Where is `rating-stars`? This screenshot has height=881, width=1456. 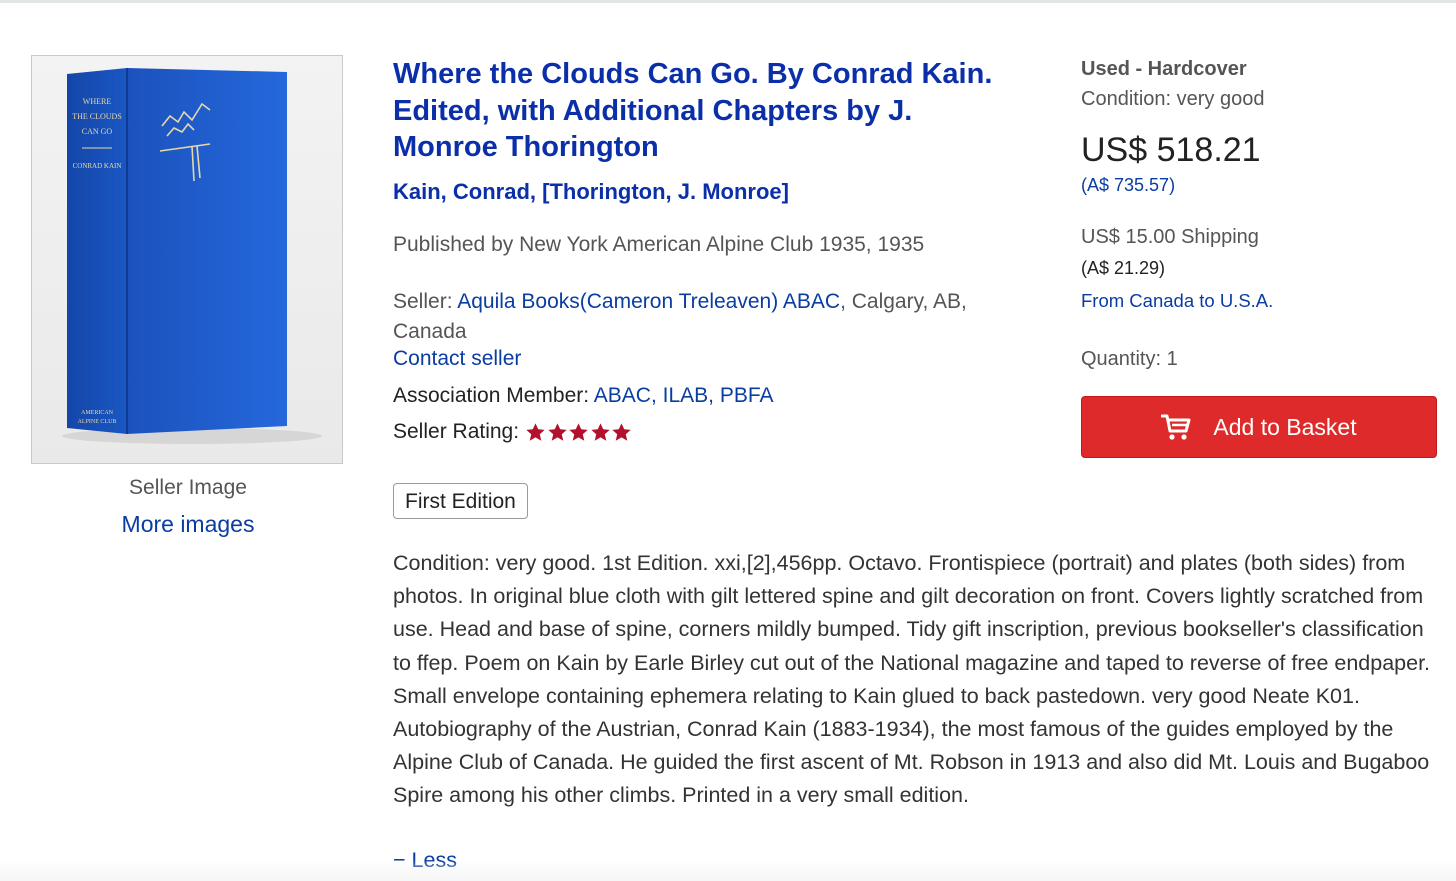 rating-stars is located at coordinates (579, 432).